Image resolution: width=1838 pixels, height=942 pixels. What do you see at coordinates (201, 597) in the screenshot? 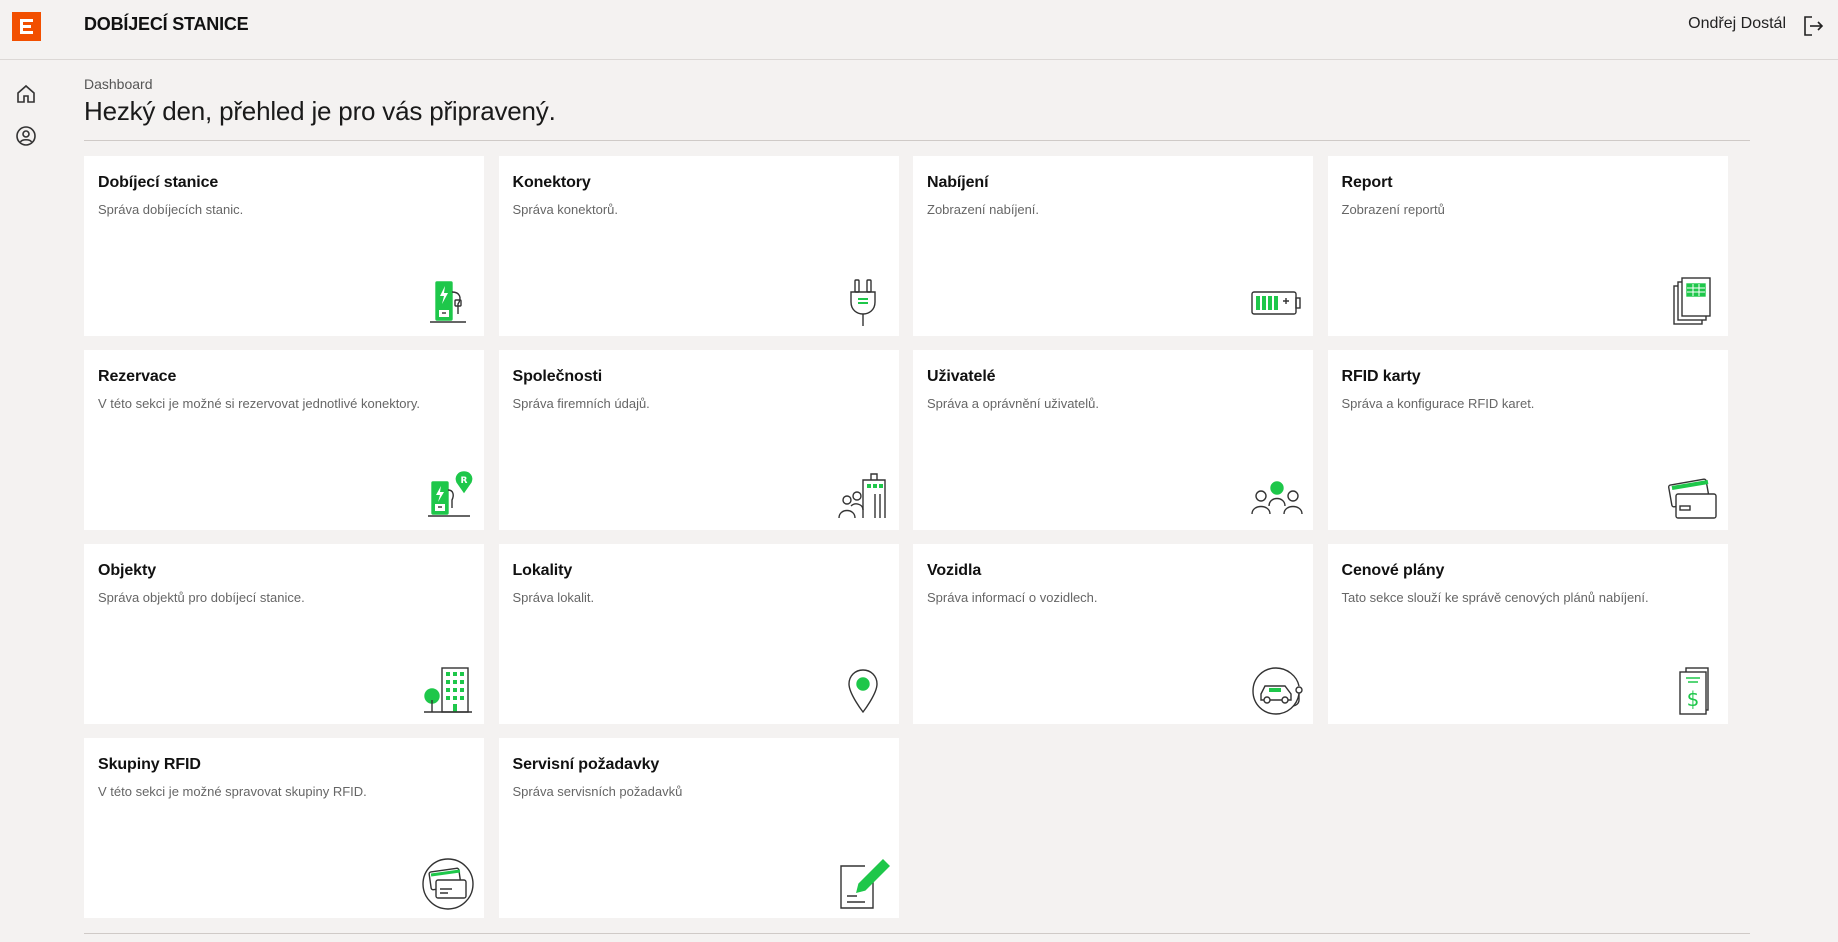
I see `card-description: Správa objektů pro dobíjecí stanice.` at bounding box center [201, 597].